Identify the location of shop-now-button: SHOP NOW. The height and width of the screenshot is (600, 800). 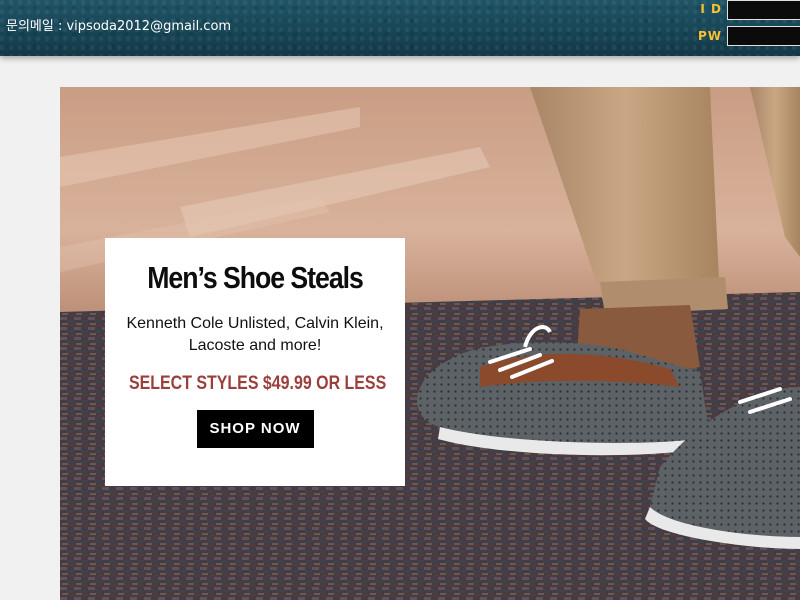
(255, 429).